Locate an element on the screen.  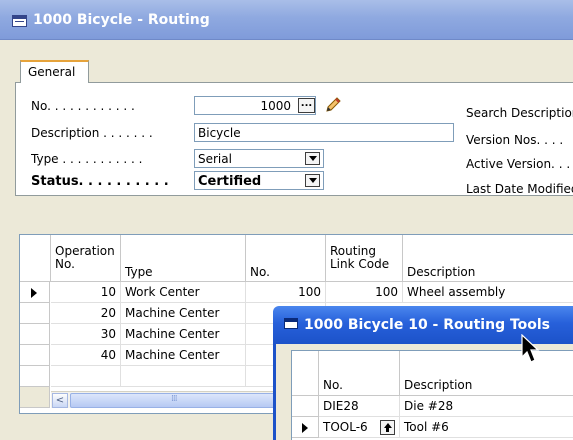
table-cell: Wheel assembly is located at coordinates (488, 292).